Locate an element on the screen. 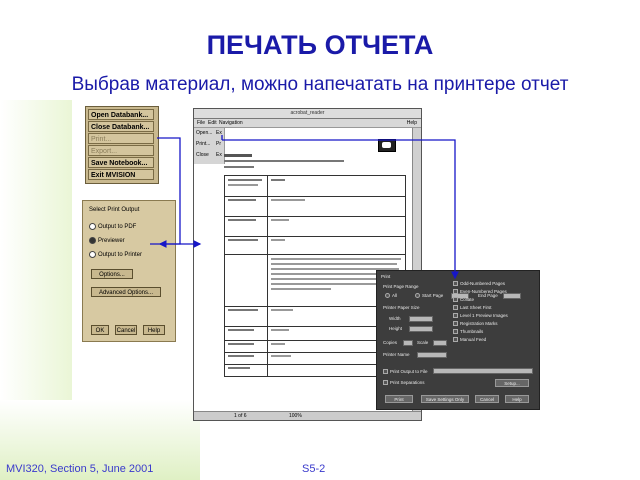 The width and height of the screenshot is (640, 480). checkbox-manual-feed is located at coordinates (455, 339).